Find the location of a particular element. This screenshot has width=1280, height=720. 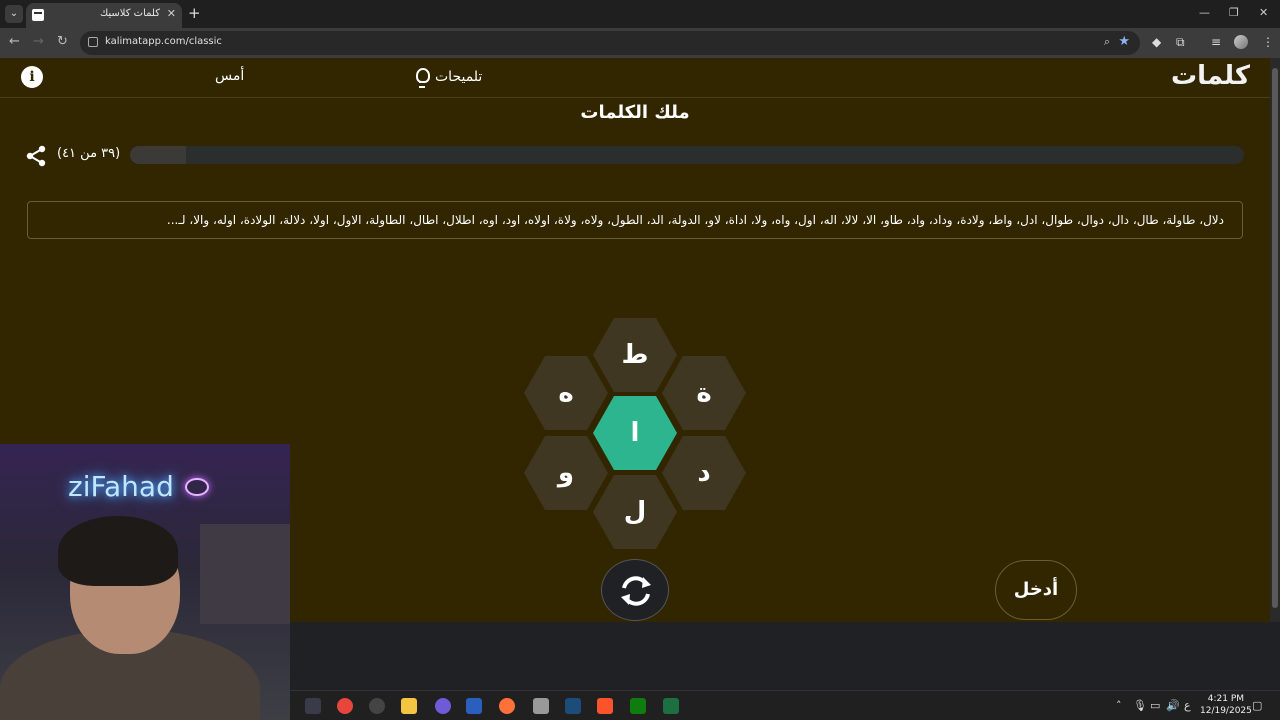

tab-close-icon: ✕ is located at coordinates (171, 13).